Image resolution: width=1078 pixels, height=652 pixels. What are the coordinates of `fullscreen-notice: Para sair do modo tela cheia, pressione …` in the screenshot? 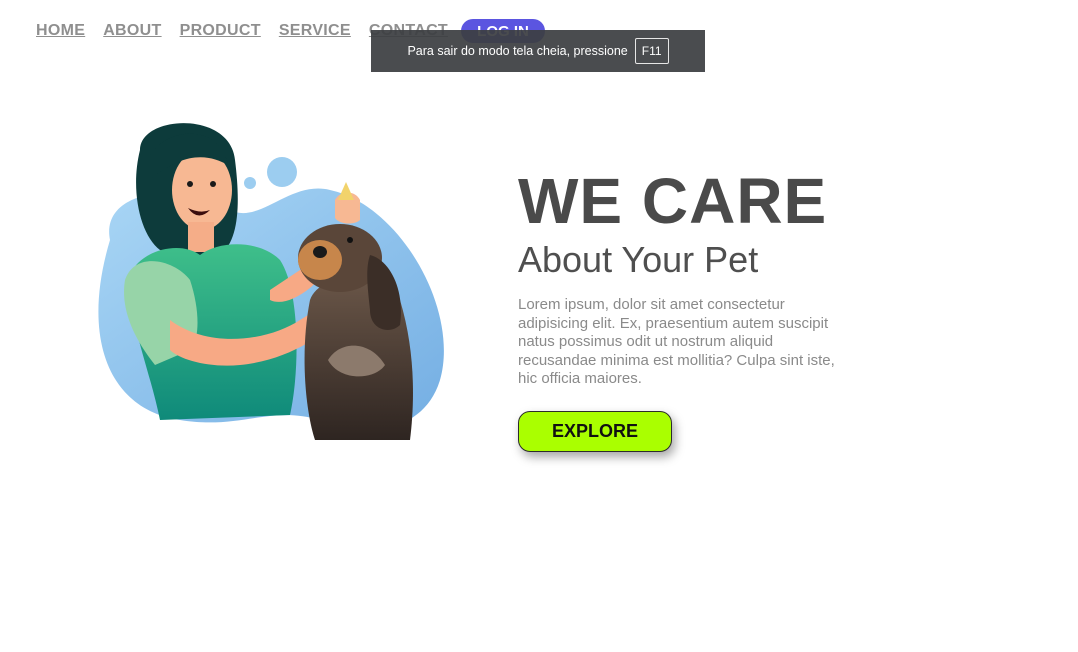 It's located at (538, 51).